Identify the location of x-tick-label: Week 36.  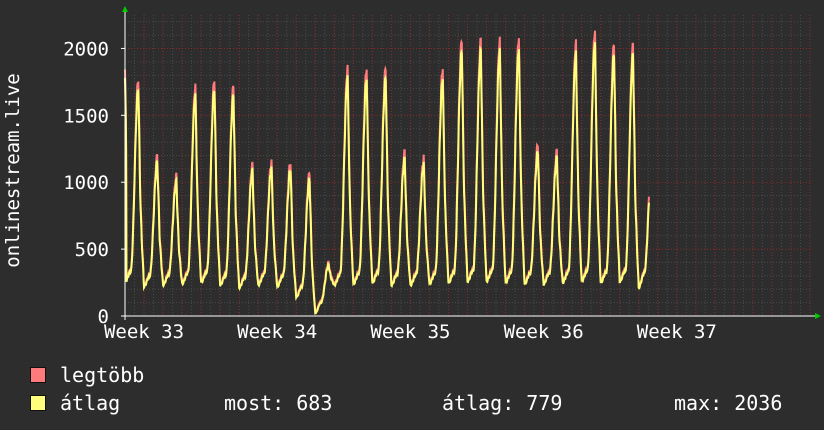
(544, 332).